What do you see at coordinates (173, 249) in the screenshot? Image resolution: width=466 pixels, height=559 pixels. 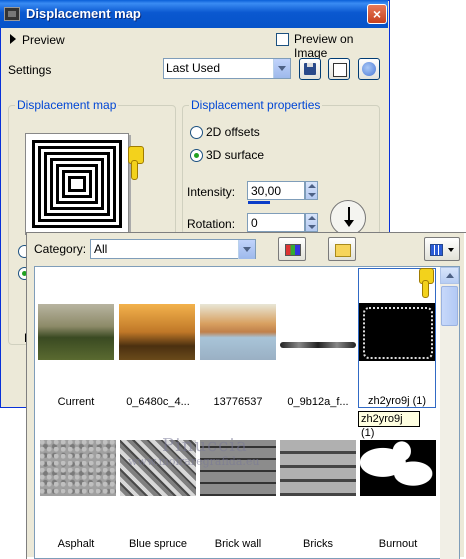 I see `category-dropdown: All` at bounding box center [173, 249].